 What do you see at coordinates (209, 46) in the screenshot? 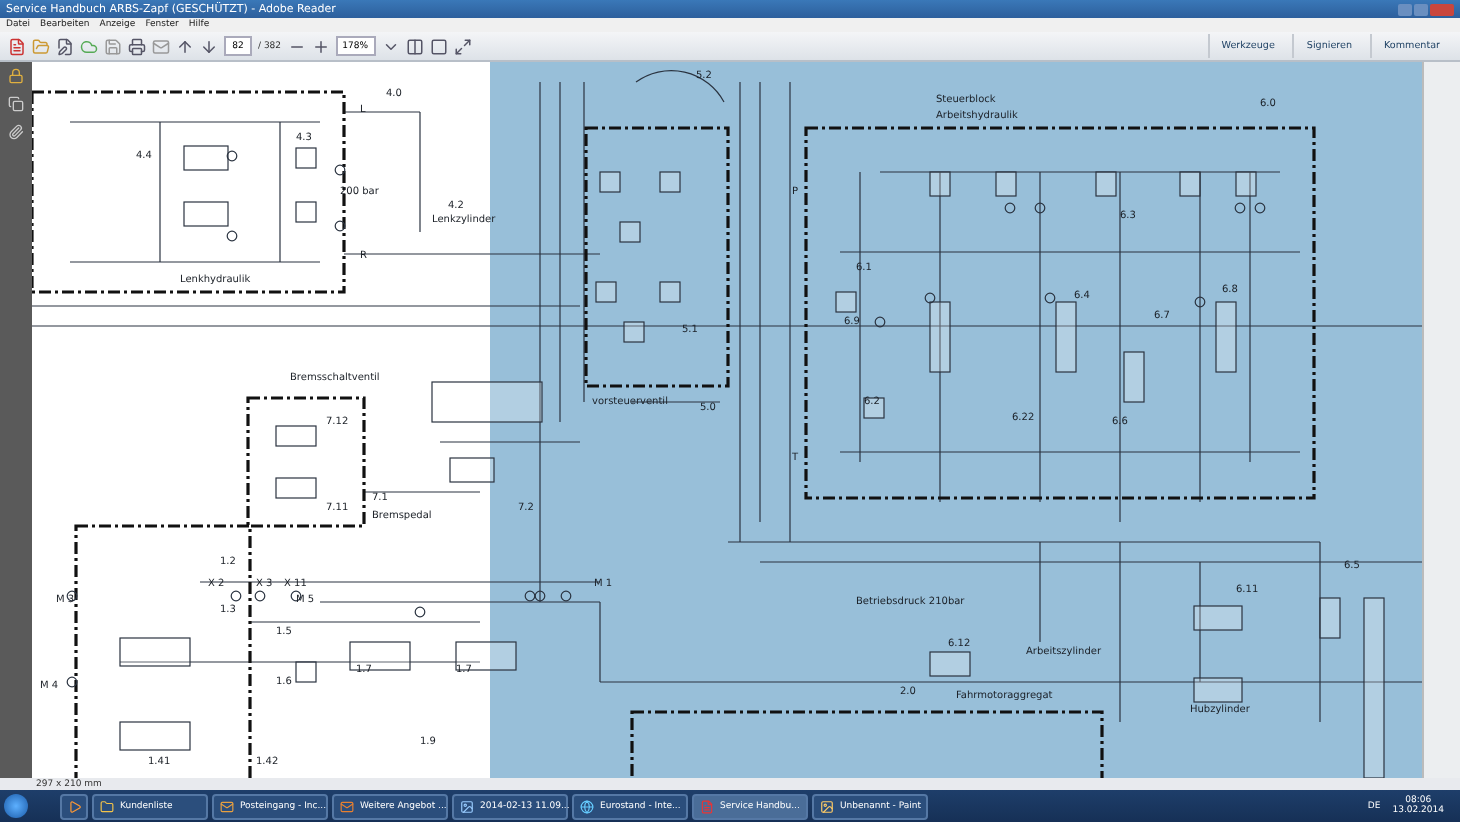
I see `arrow-down-icon` at bounding box center [209, 46].